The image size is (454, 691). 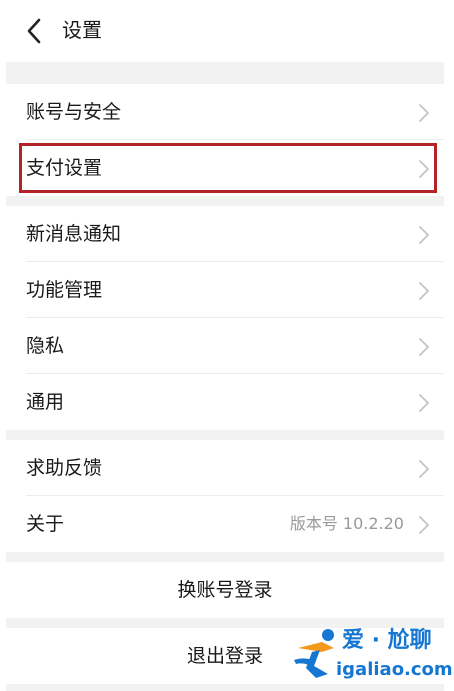 What do you see at coordinates (82, 30) in the screenshot?
I see `page-title: 设置` at bounding box center [82, 30].